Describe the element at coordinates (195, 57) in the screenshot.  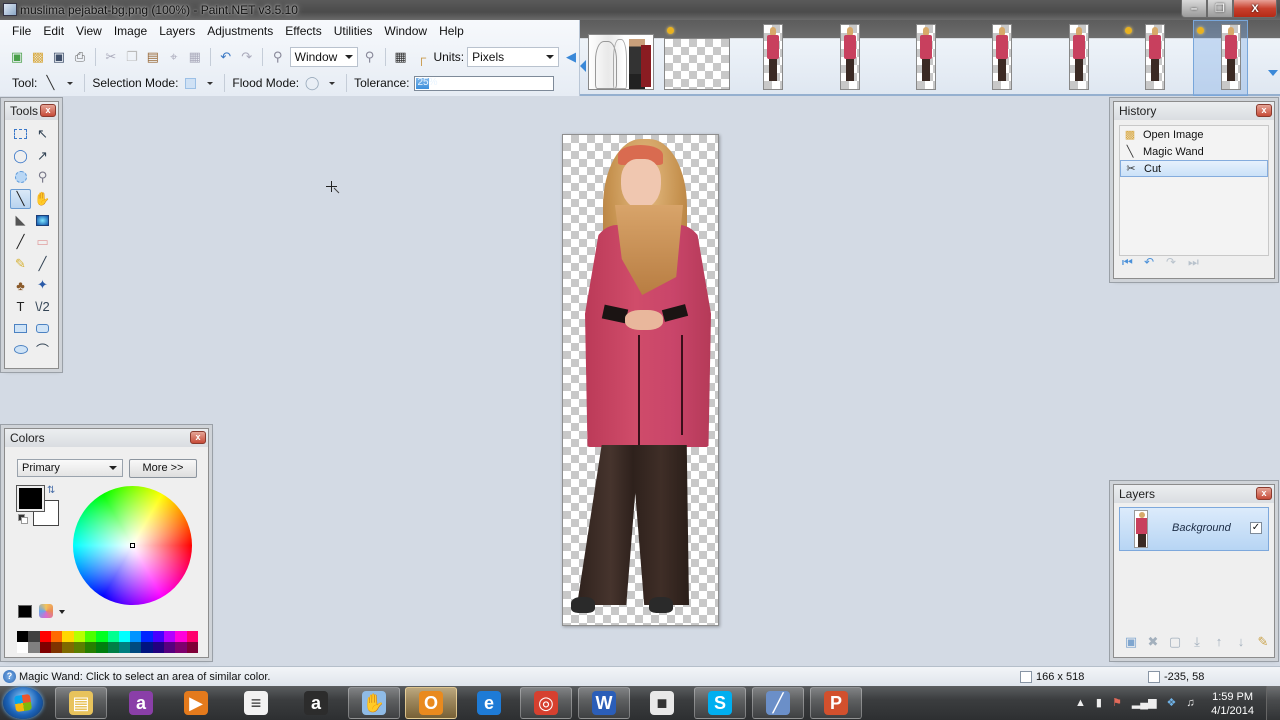
I see `deselect-icon: ▦` at that location.